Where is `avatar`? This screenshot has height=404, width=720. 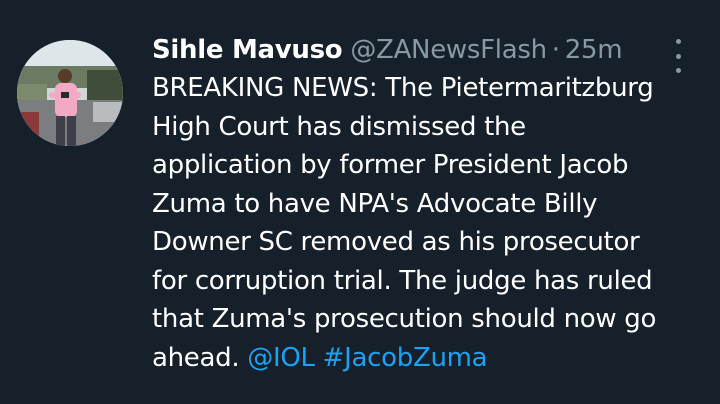 avatar is located at coordinates (70, 93).